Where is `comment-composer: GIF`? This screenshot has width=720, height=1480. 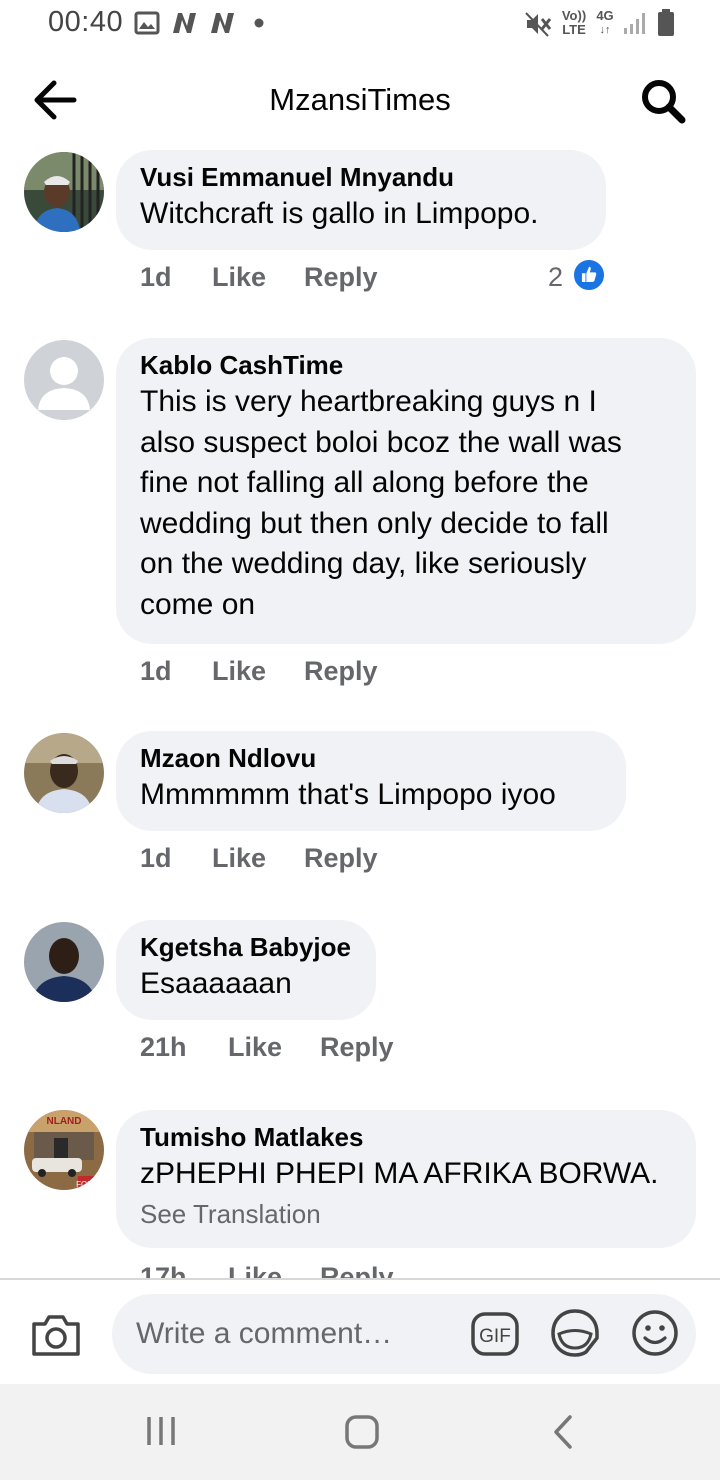 comment-composer: GIF is located at coordinates (360, 1331).